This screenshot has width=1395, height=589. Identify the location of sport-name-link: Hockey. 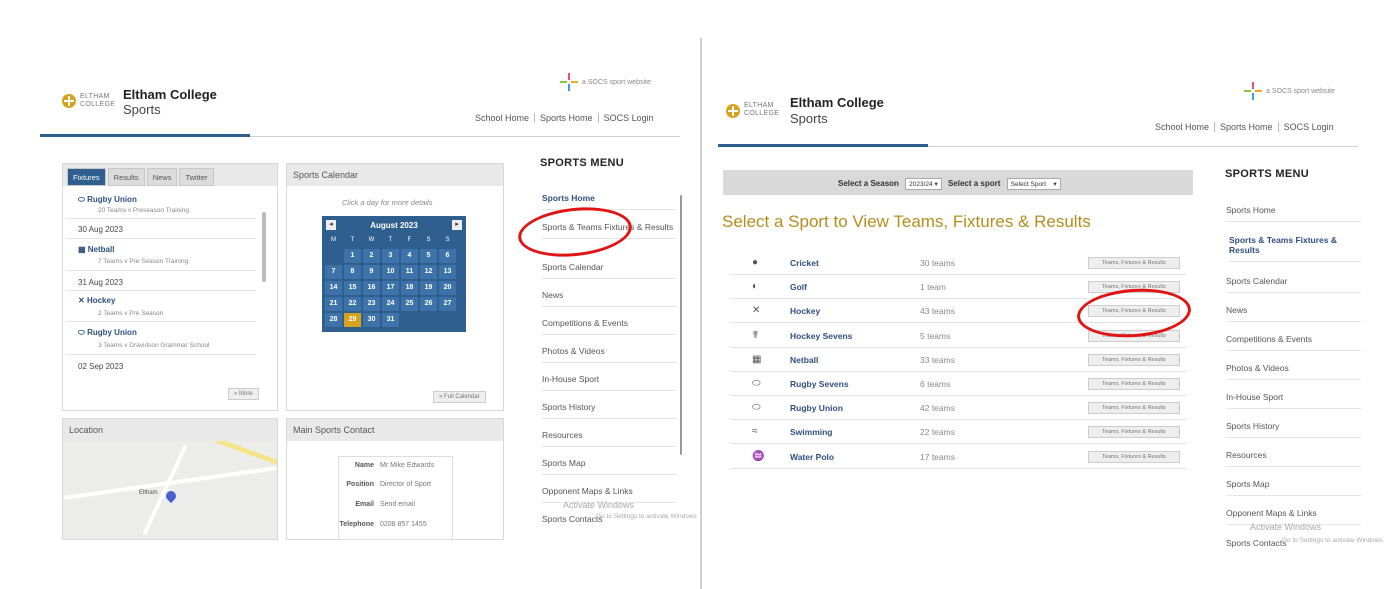
(805, 311).